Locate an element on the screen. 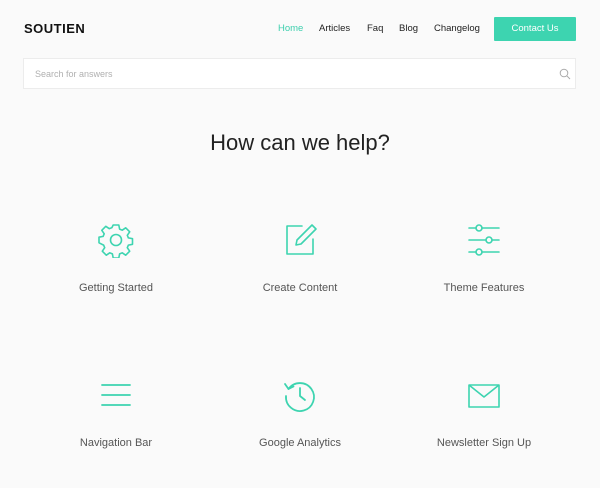  category-card-getting-started: Getting Started is located at coordinates (116, 277).